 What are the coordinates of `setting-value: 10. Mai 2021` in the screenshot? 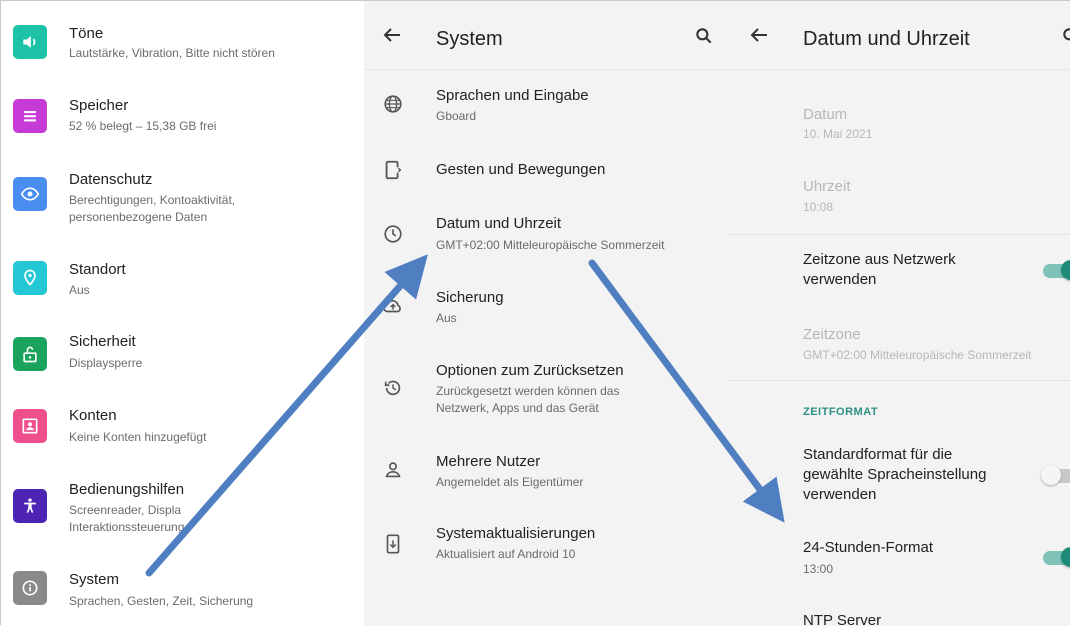 It's located at (838, 134).